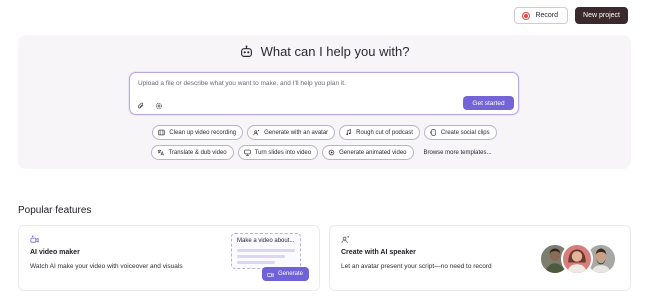 This screenshot has height=301, width=650. I want to click on chip-label: Translate & dub video, so click(197, 152).